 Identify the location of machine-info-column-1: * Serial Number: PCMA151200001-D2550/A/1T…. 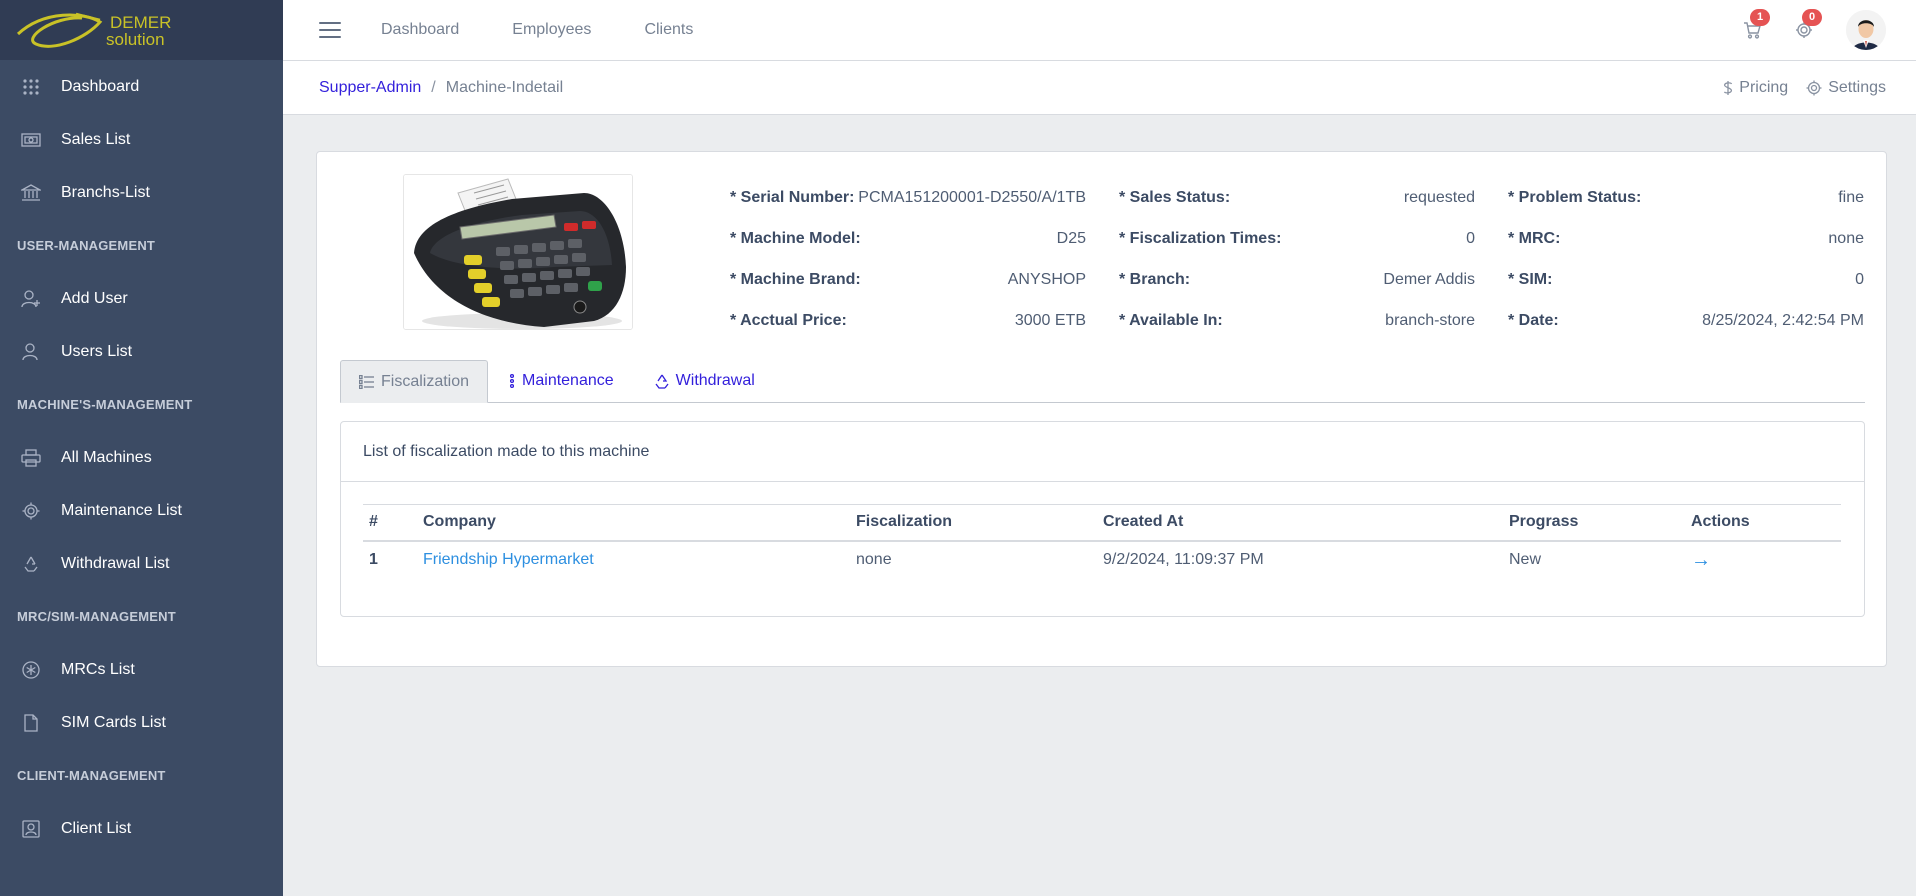
(908, 271).